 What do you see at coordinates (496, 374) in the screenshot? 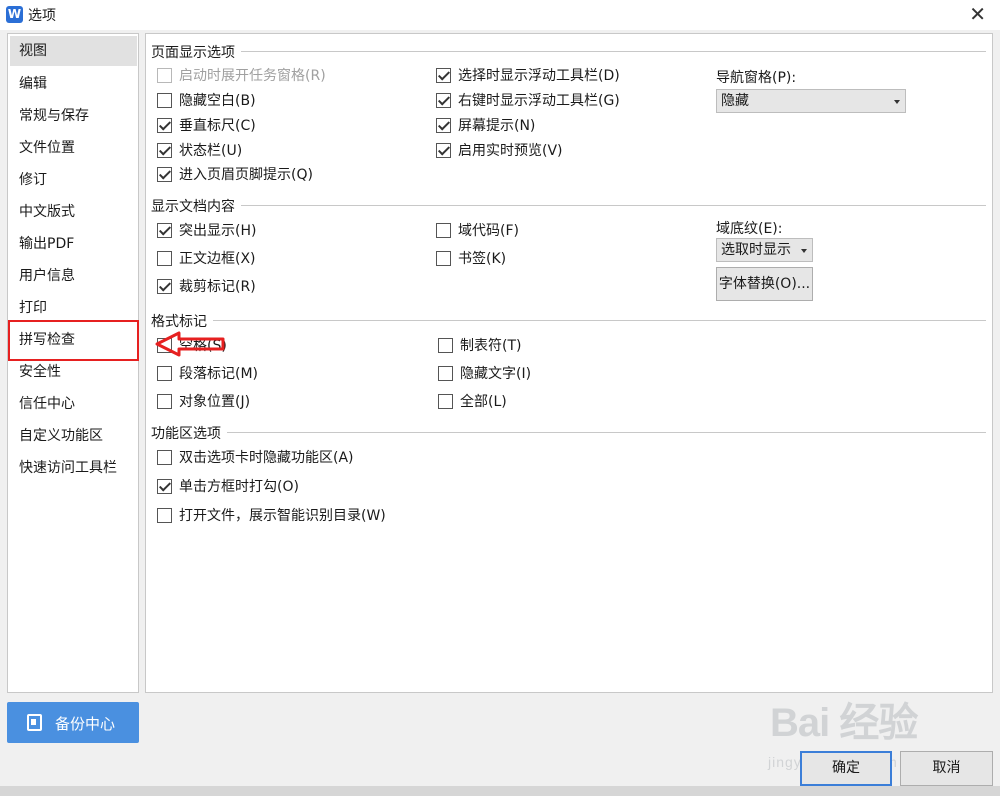
I see `checkbox-label: 隐藏文字(I)` at bounding box center [496, 374].